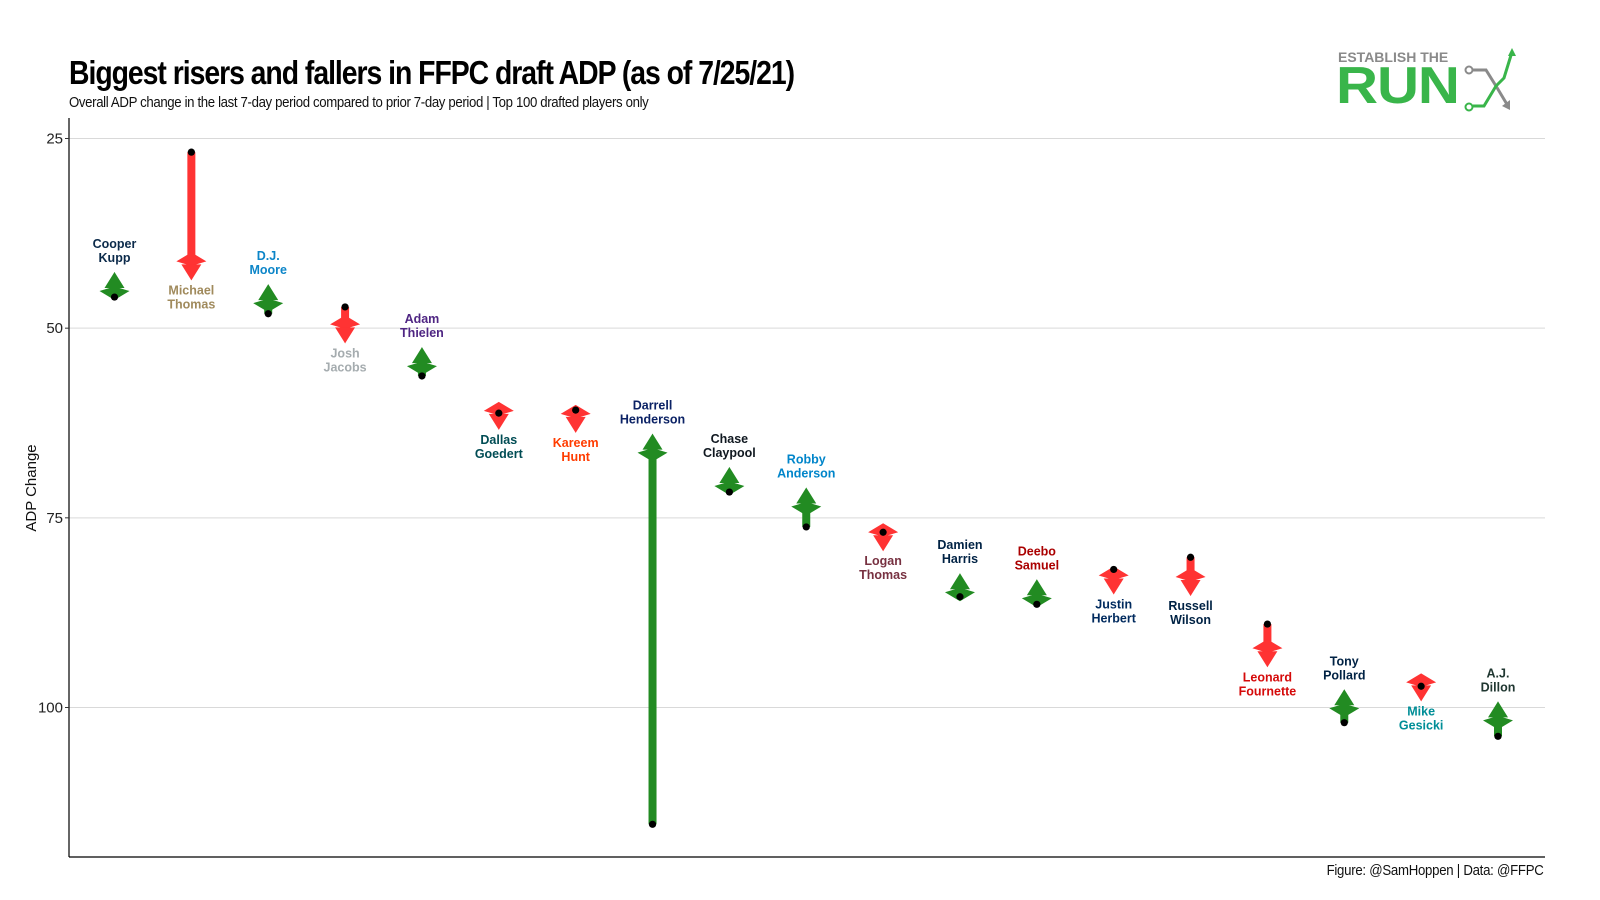 Image resolution: width=1600 pixels, height=900 pixels. Describe the element at coordinates (1190, 606) in the screenshot. I see `player-label: Russell` at that location.